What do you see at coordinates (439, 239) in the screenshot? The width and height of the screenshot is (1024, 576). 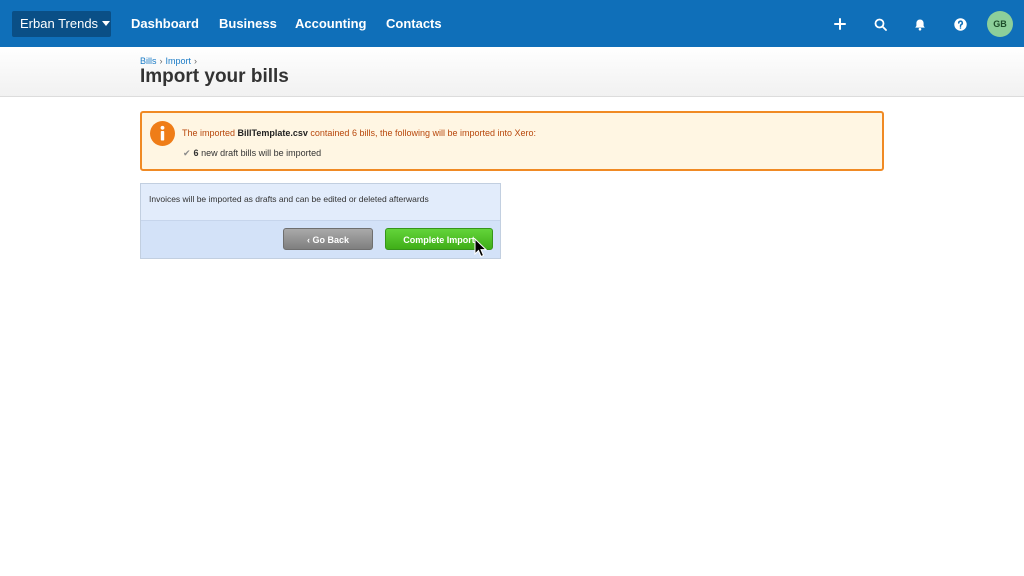 I see `complete-import-button: Complete Import` at bounding box center [439, 239].